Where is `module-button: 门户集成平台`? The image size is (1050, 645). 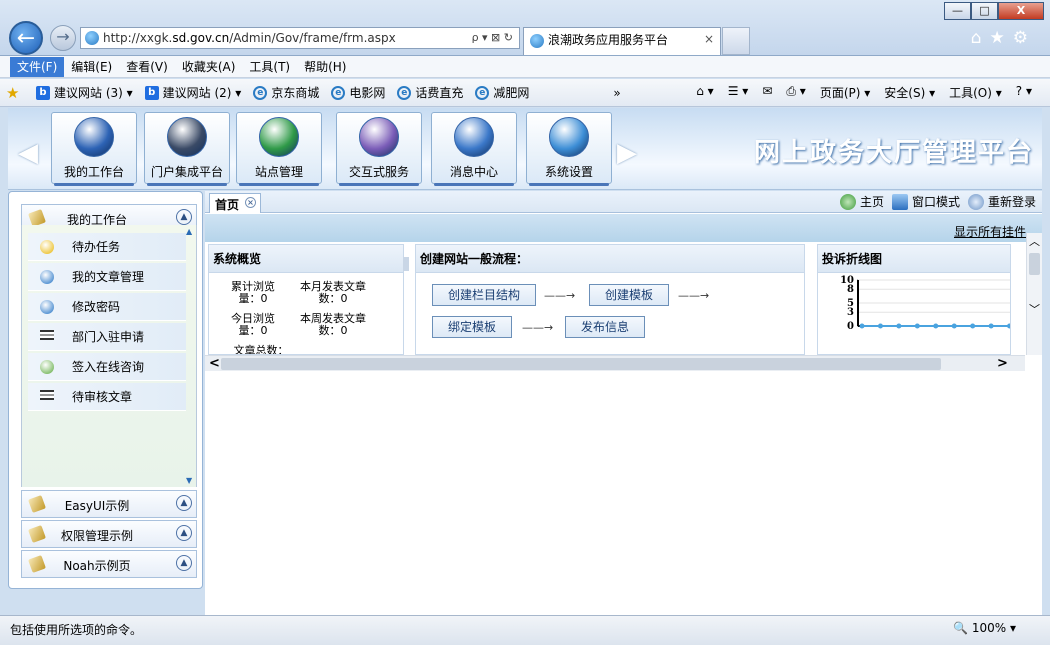 module-button: 门户集成平台 is located at coordinates (187, 149).